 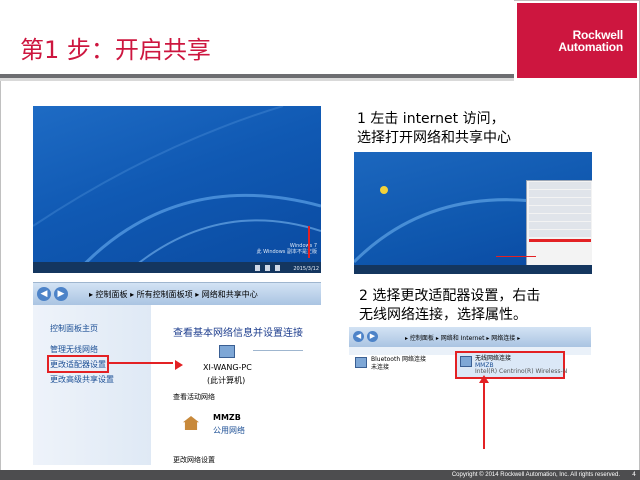 I want to click on pc-sub: (此计算机), so click(x=226, y=380).